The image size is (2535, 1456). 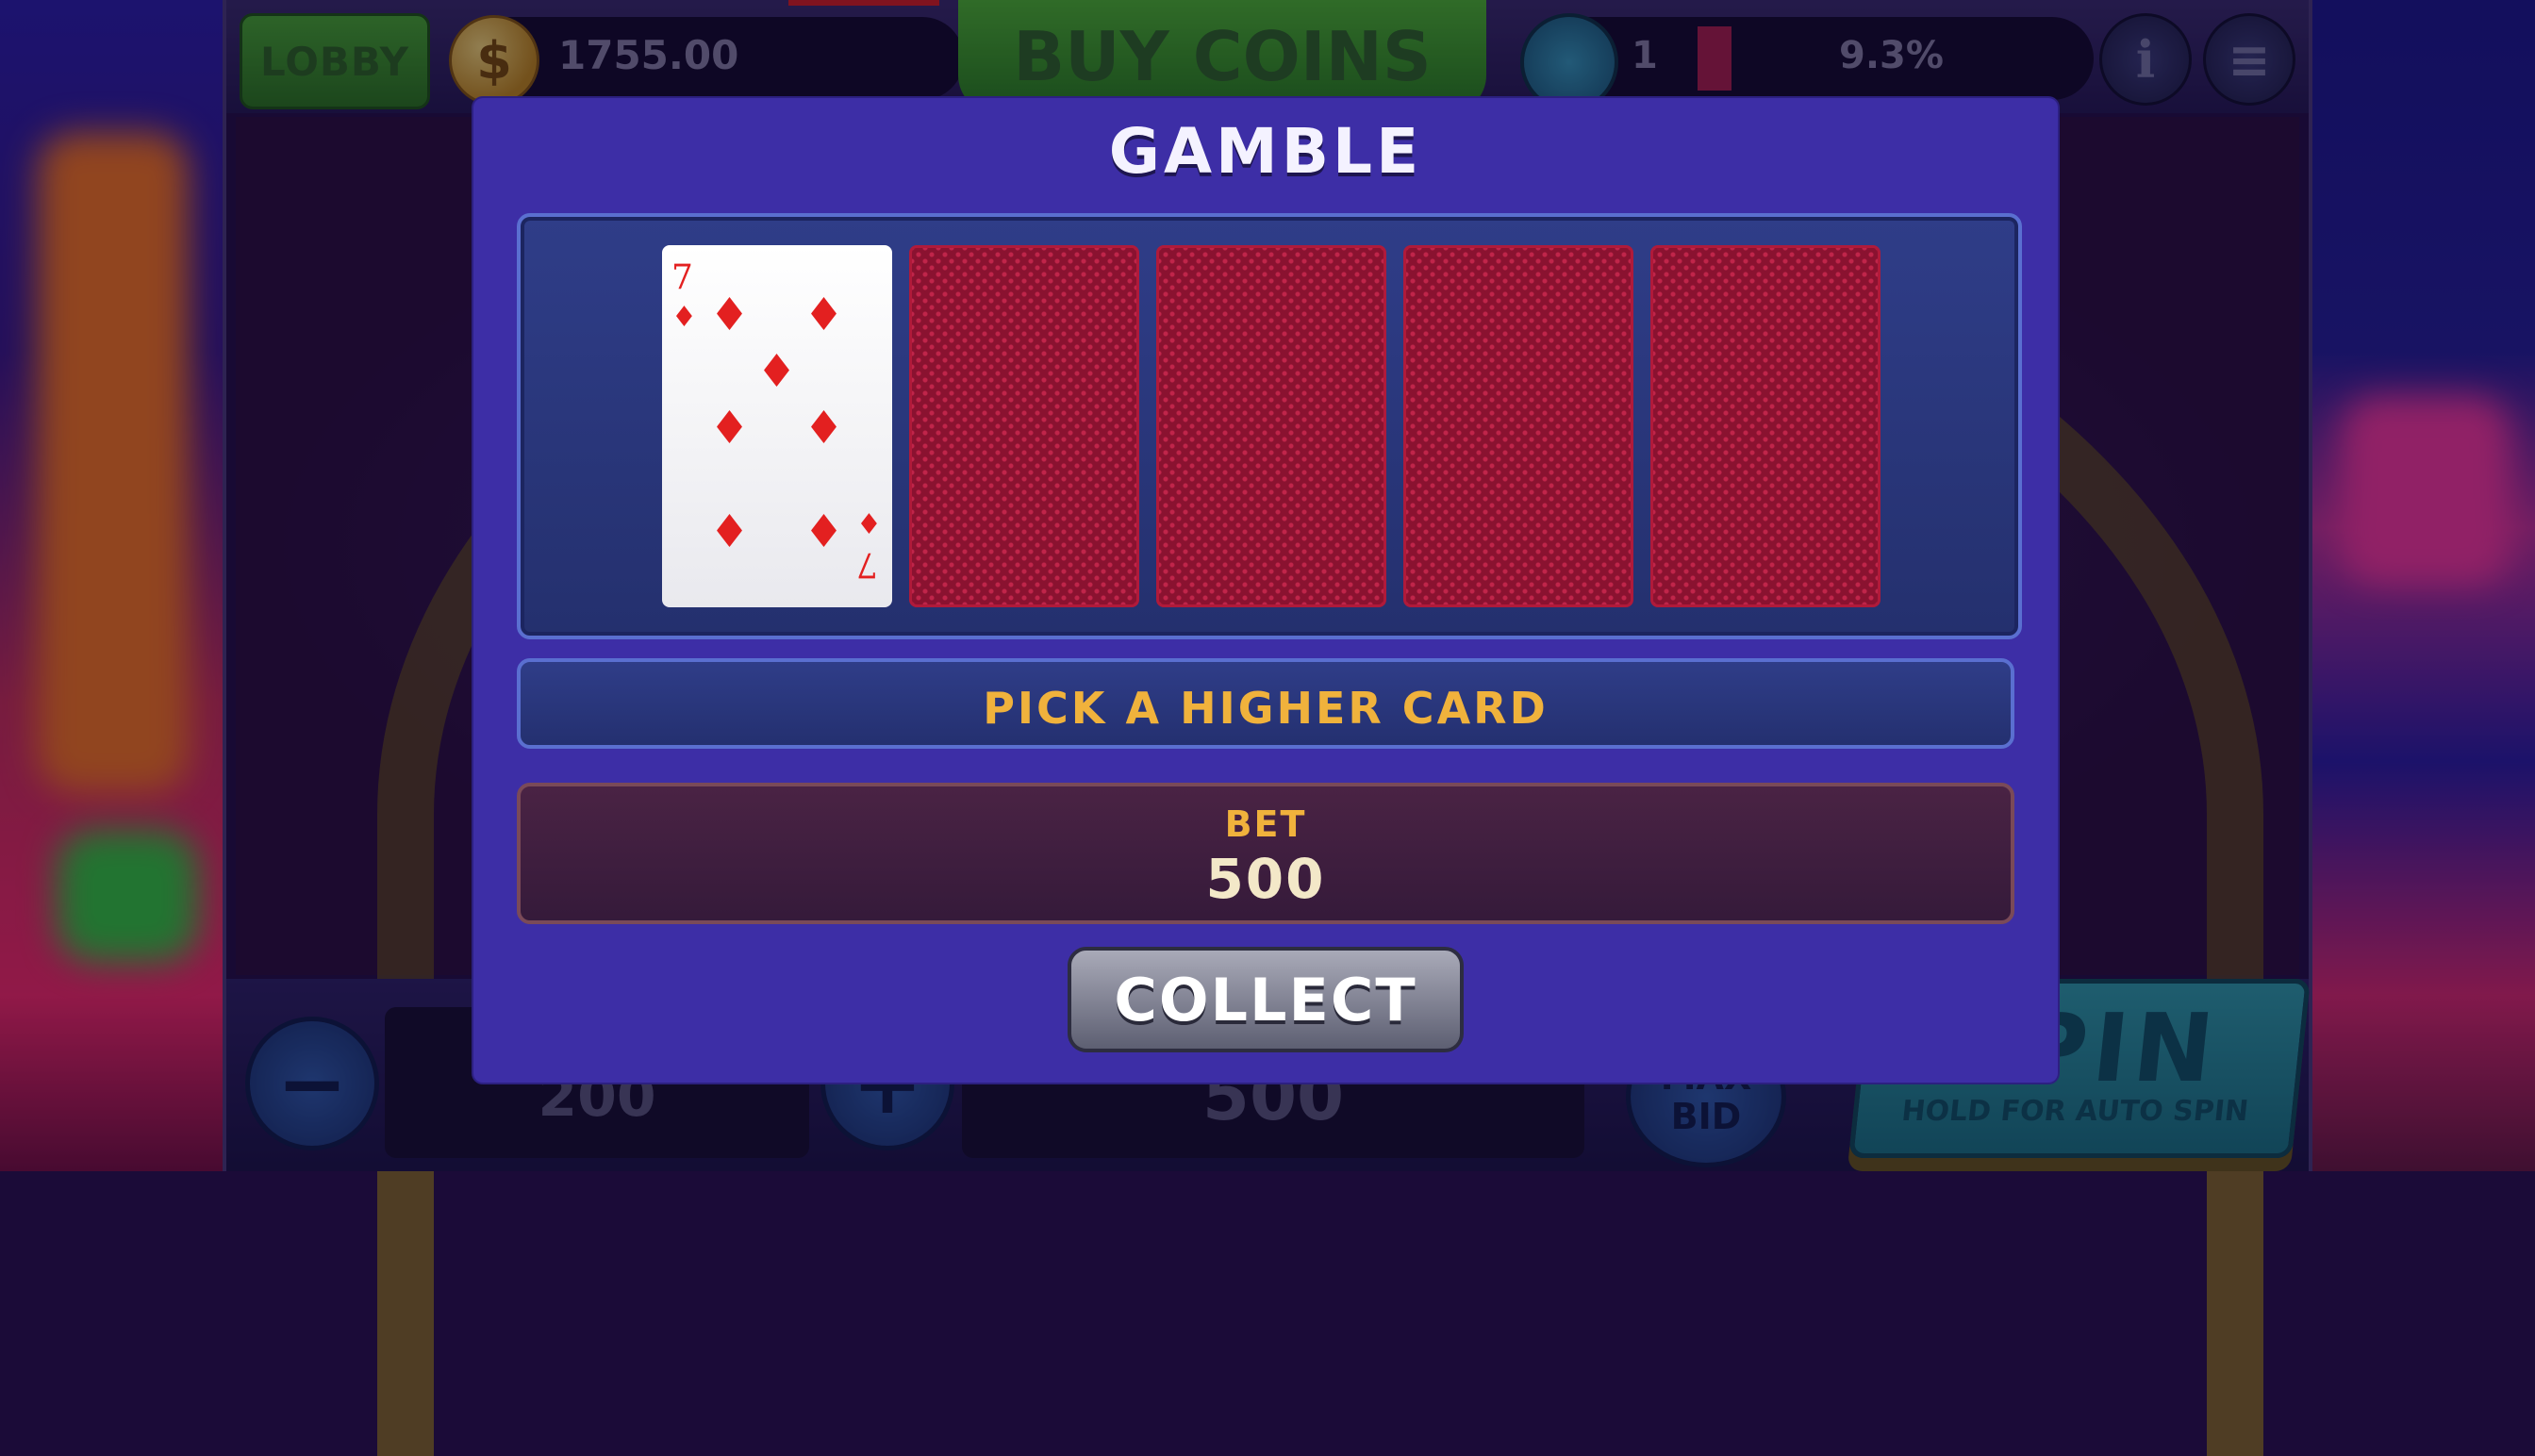 I want to click on instruction-bar: PICK A HIGHER CARD, so click(x=1265, y=704).